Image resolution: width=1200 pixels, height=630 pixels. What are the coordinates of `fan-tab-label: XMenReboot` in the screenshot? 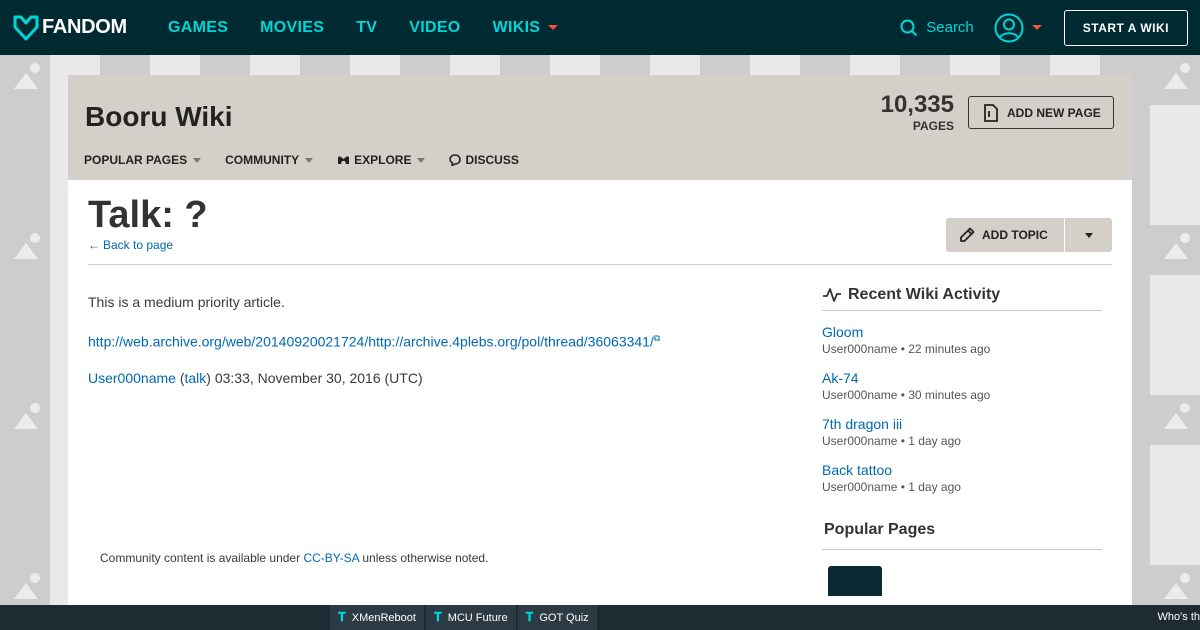 It's located at (383, 617).